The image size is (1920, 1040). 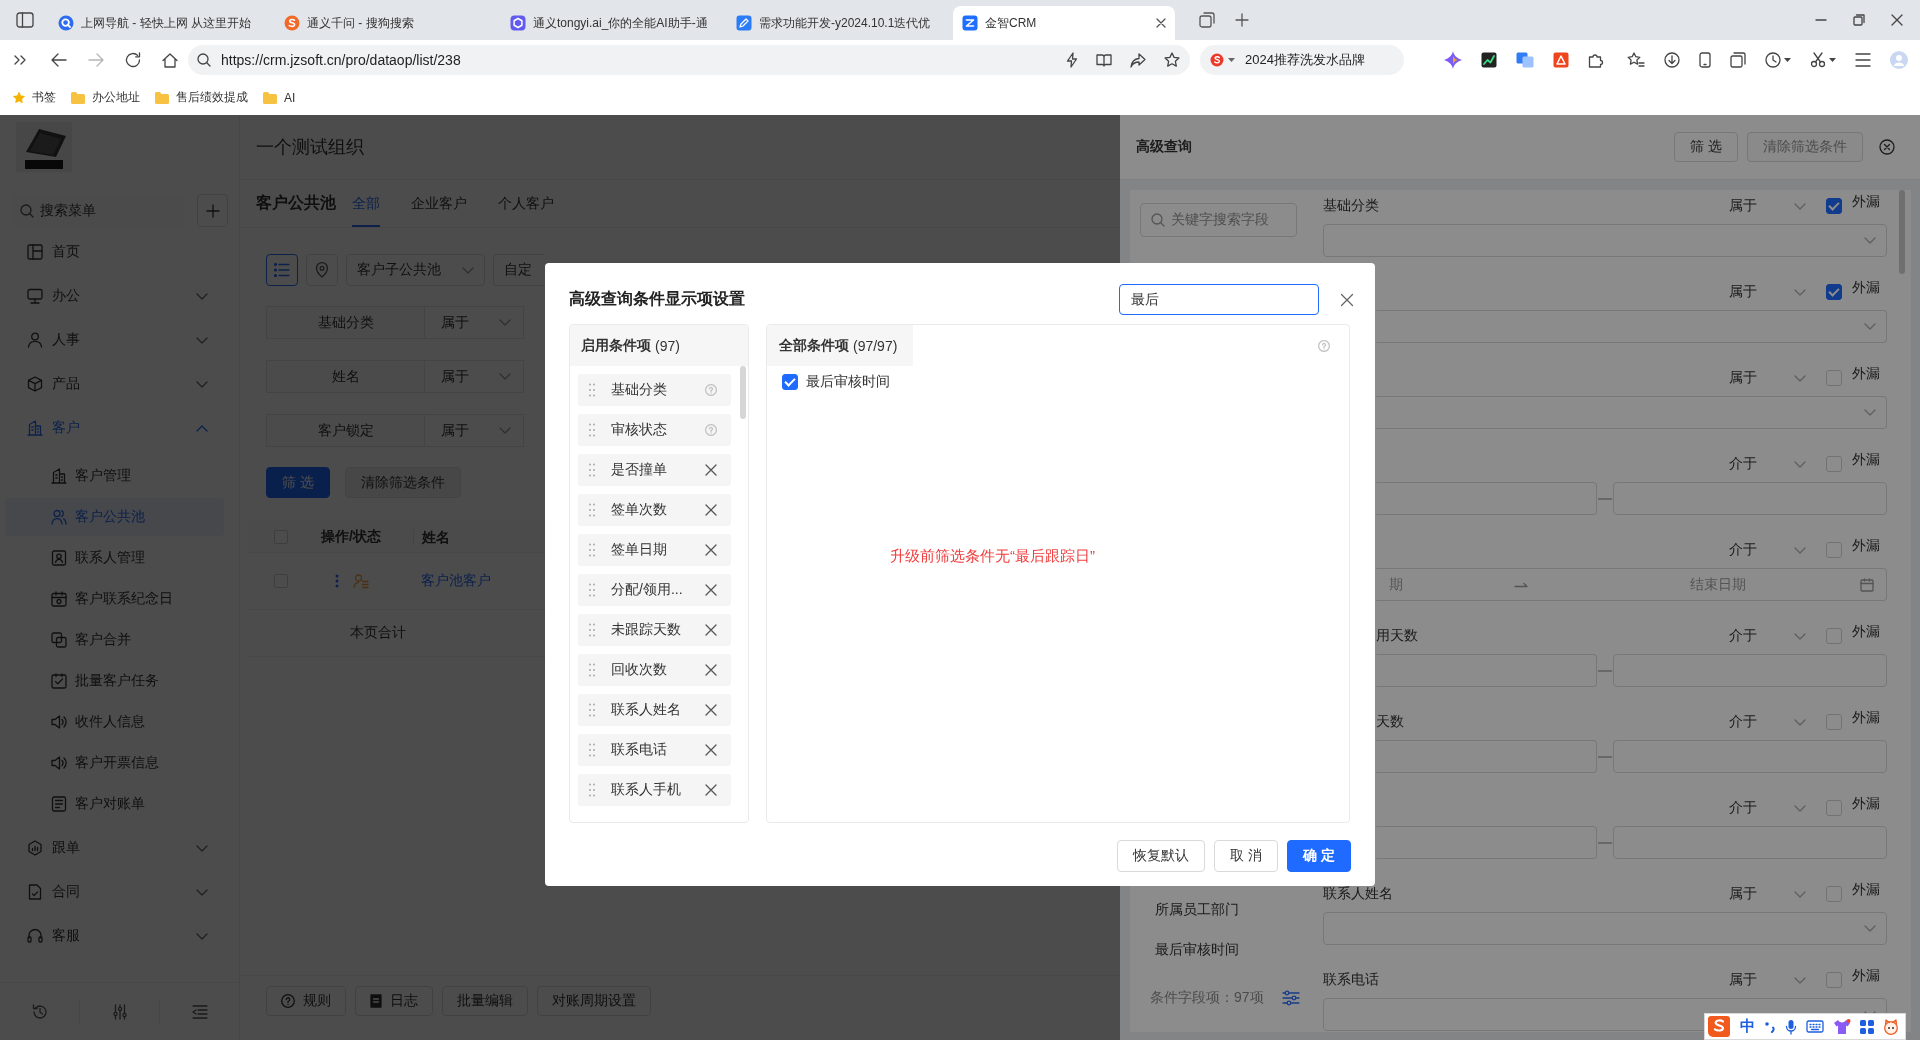 I want to click on bookmark: AI, so click(x=279, y=97).